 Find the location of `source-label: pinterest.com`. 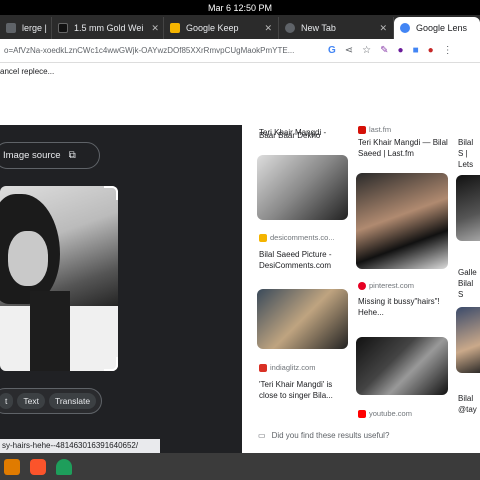

source-label: pinterest.com is located at coordinates (392, 285).